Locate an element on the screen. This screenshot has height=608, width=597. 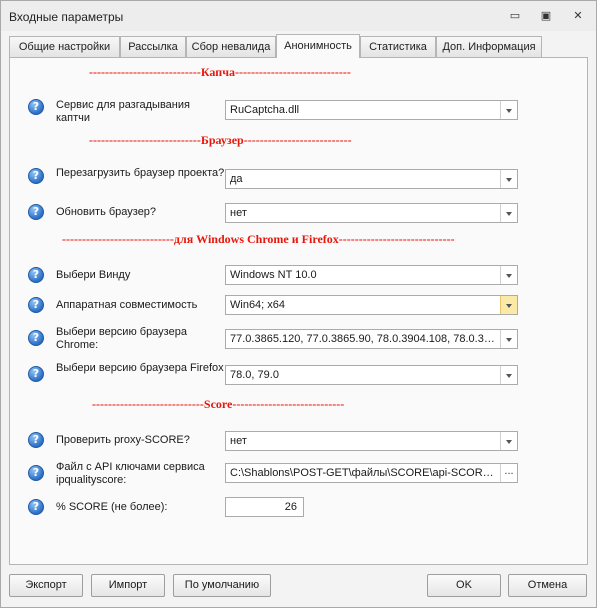
score-percent-input: 26 is located at coordinates (264, 507).